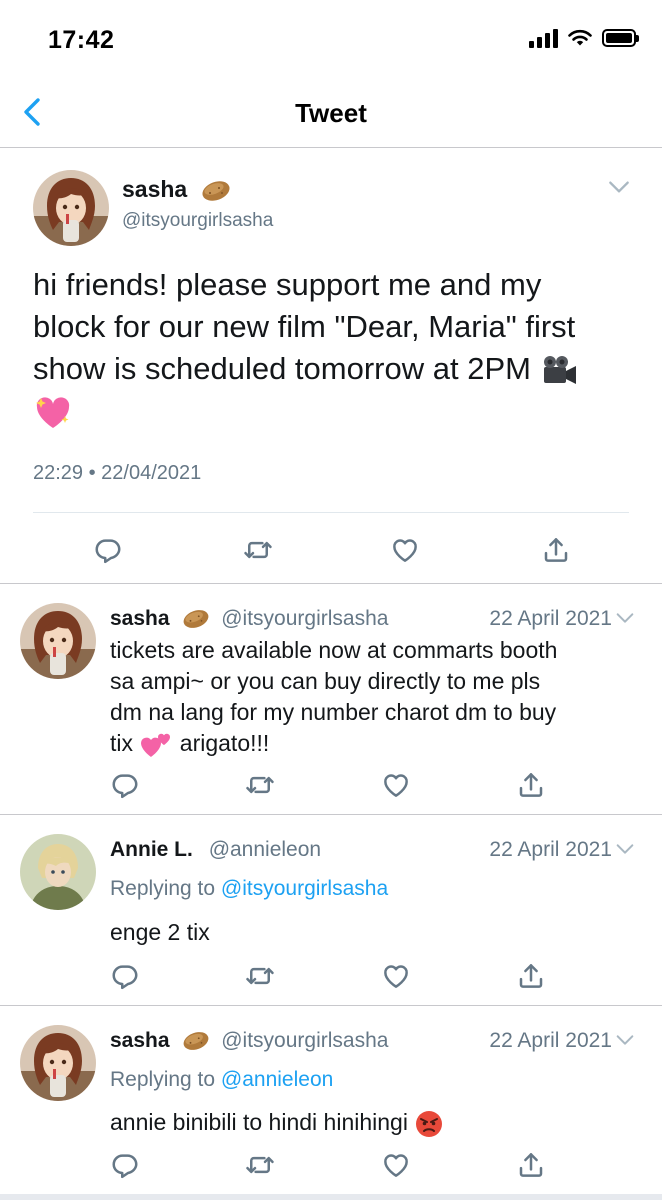  Describe the element at coordinates (620, 38) in the screenshot. I see `battery-icon` at that location.